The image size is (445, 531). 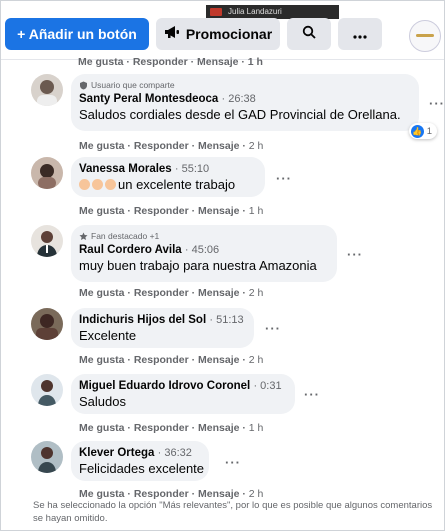 I want to click on page-logo, so click(x=425, y=36).